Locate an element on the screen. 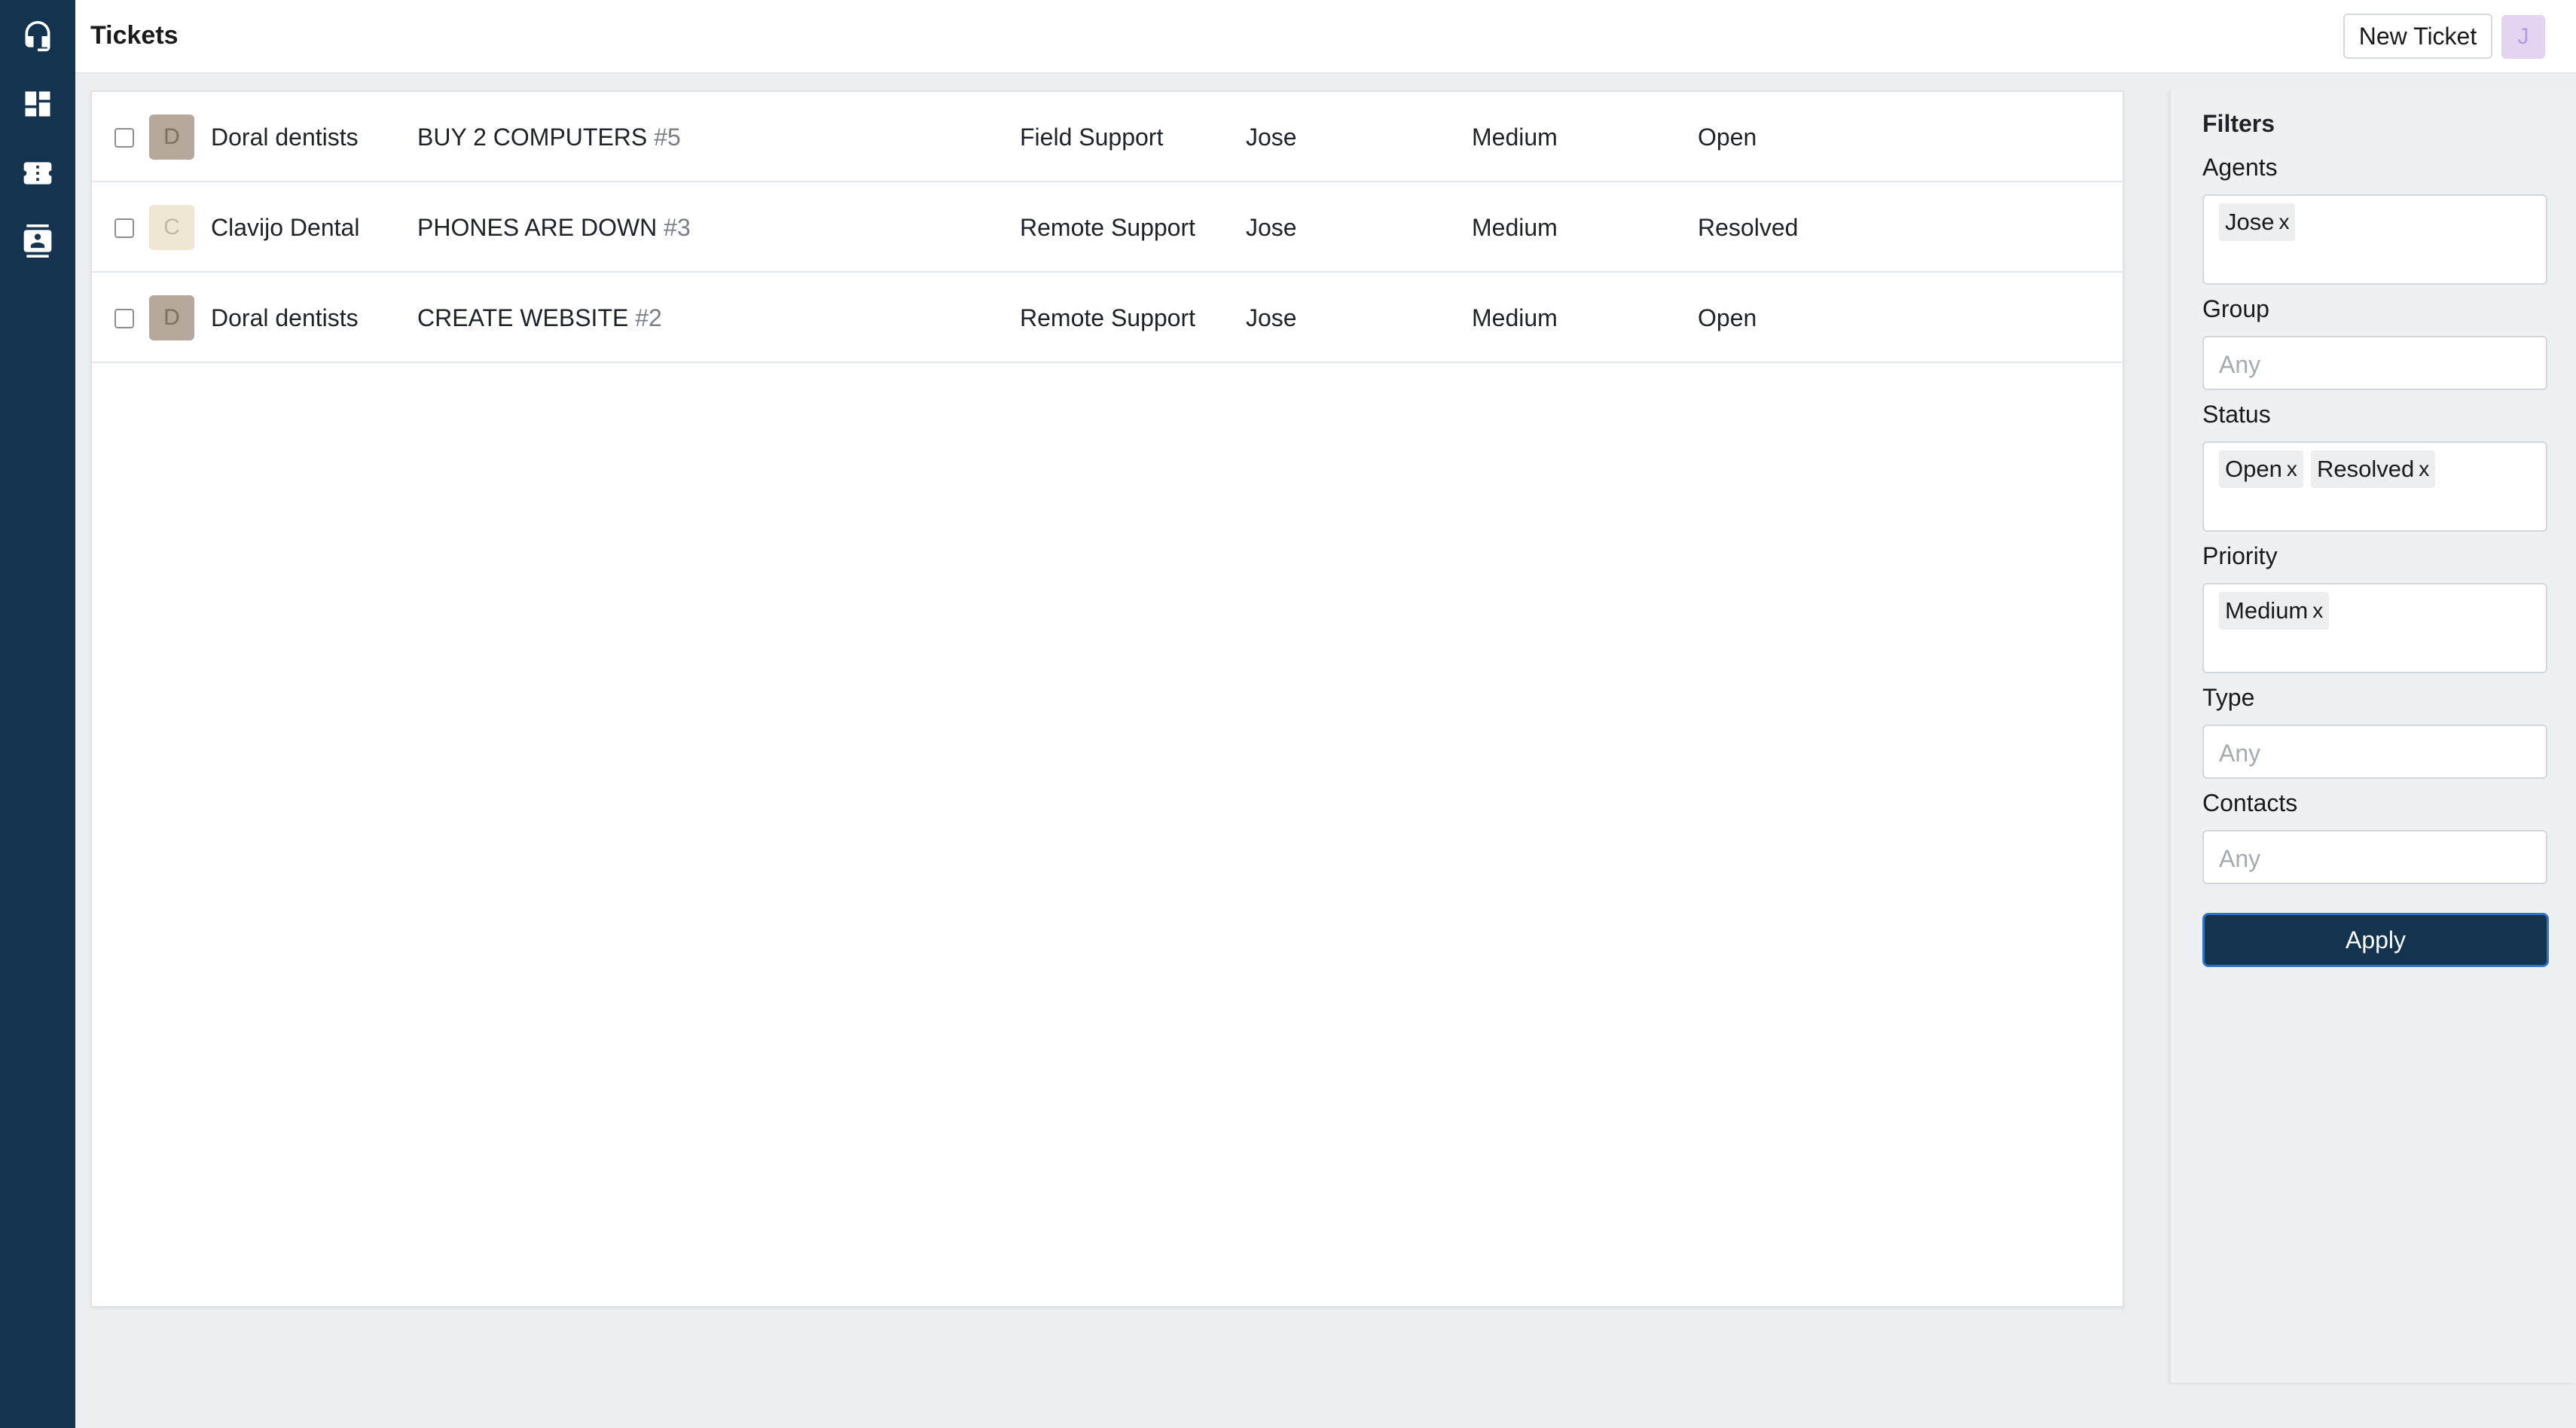 The width and height of the screenshot is (2576, 1428). ticket-subject: CREATE WEBSITE #2 is located at coordinates (539, 318).